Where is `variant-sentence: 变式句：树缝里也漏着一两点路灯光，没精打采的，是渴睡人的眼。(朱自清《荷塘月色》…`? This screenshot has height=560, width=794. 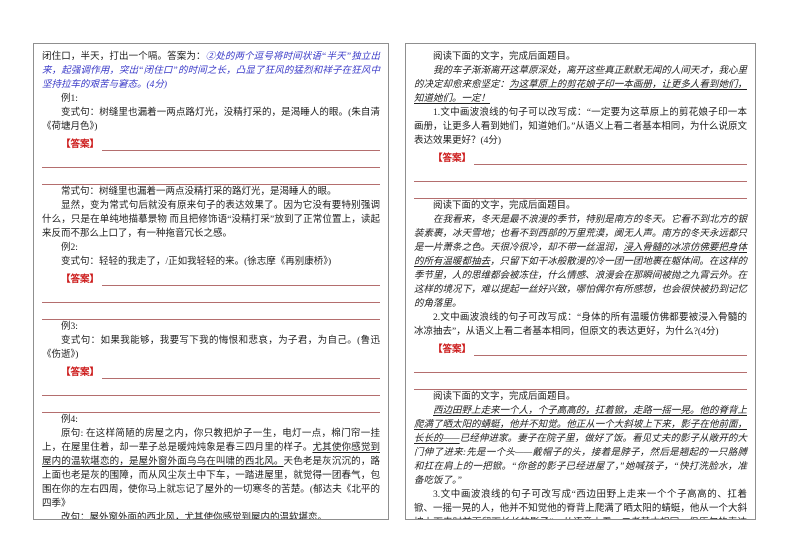
variant-sentence: 变式句：树缝里也漏着一两点路灯光，没精打采的，是渴睡人的眼。(朱自清《荷塘月色》… is located at coordinates (211, 120).